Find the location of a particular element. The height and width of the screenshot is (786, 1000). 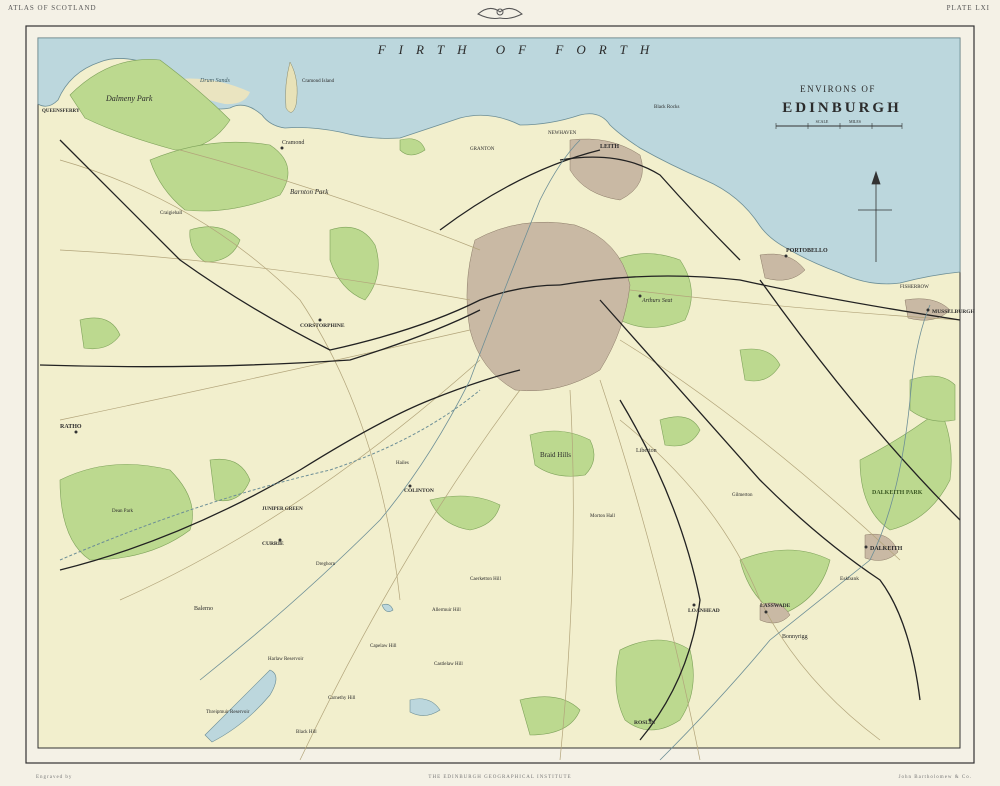

label-liberton: Liberton is located at coordinates (646, 451).